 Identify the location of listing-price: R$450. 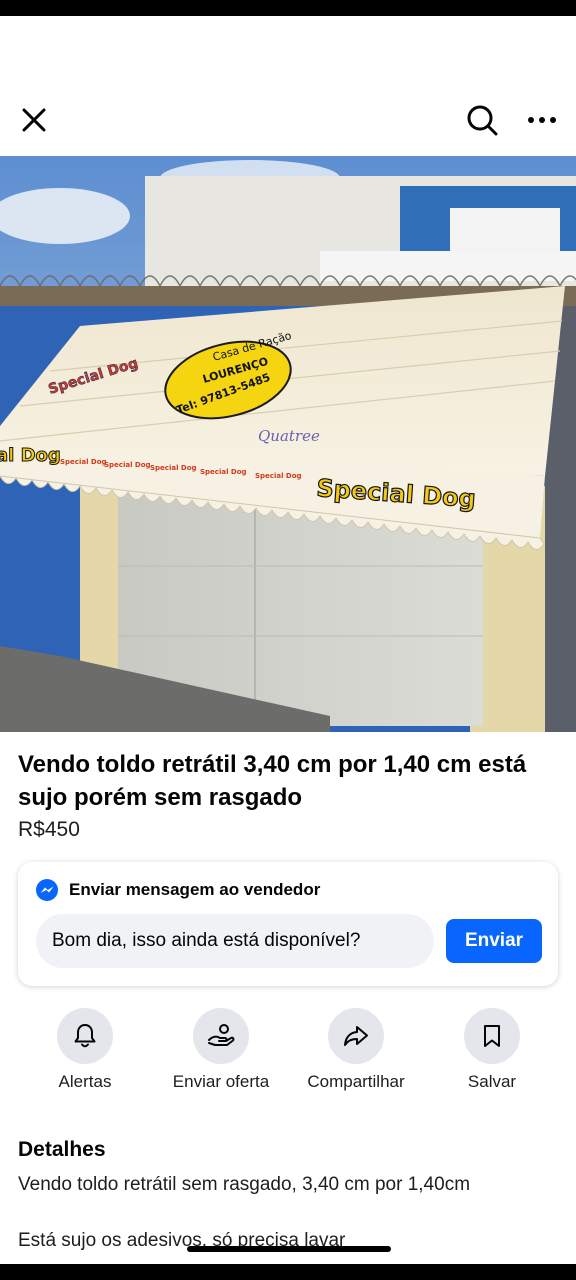
(49, 829).